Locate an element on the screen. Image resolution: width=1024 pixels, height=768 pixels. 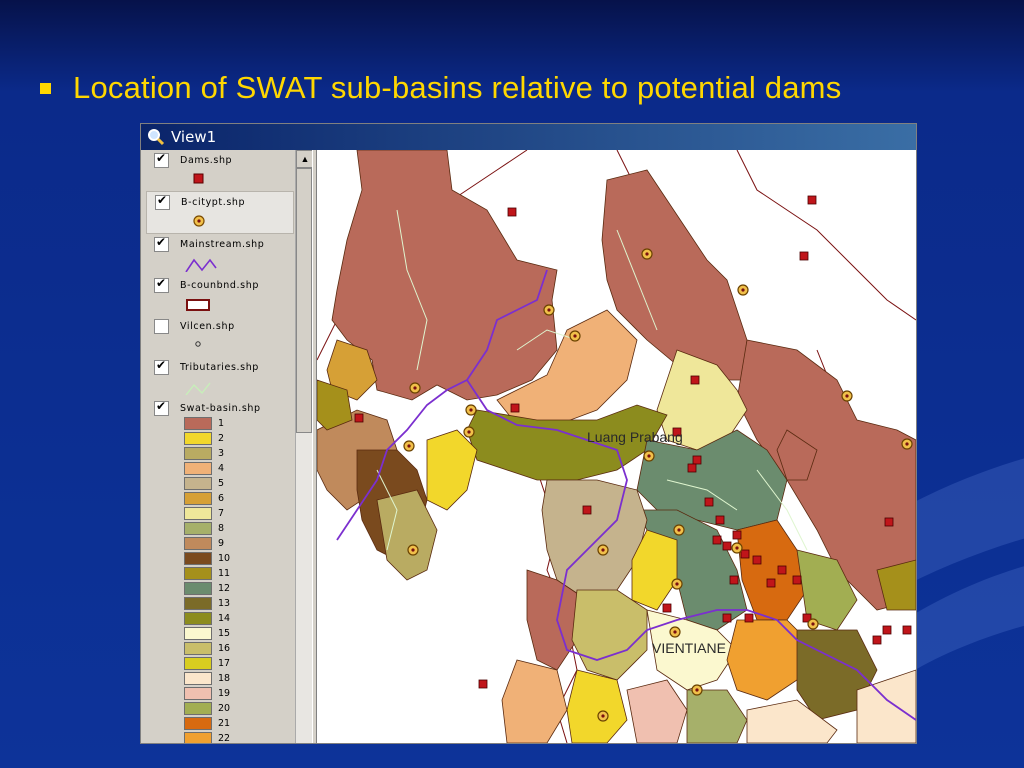
legend-label: 20 is located at coordinates (224, 708).